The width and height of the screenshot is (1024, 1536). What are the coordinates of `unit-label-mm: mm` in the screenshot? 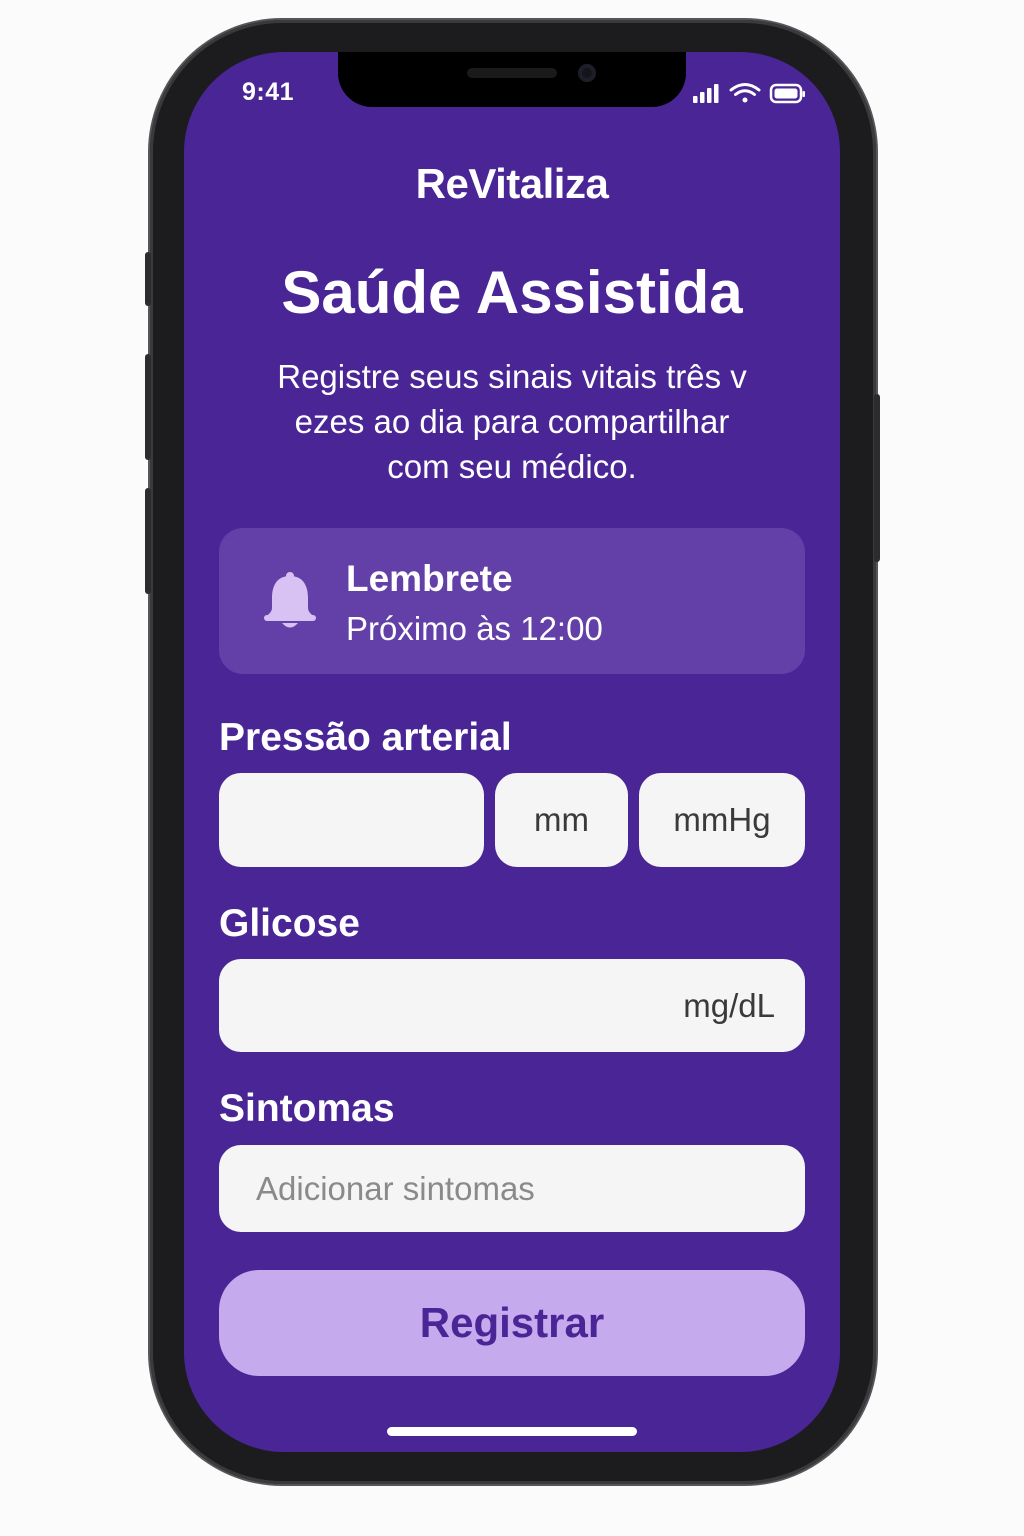 It's located at (561, 819).